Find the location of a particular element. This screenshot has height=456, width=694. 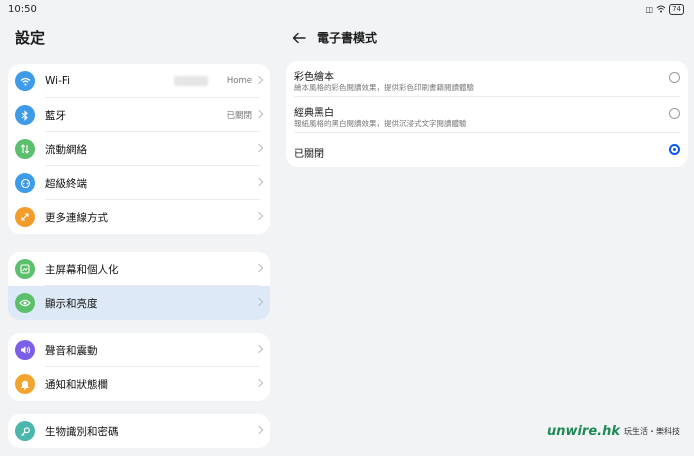

sidebar-item-sound-vibration: 聲音和震動 is located at coordinates (139, 350).